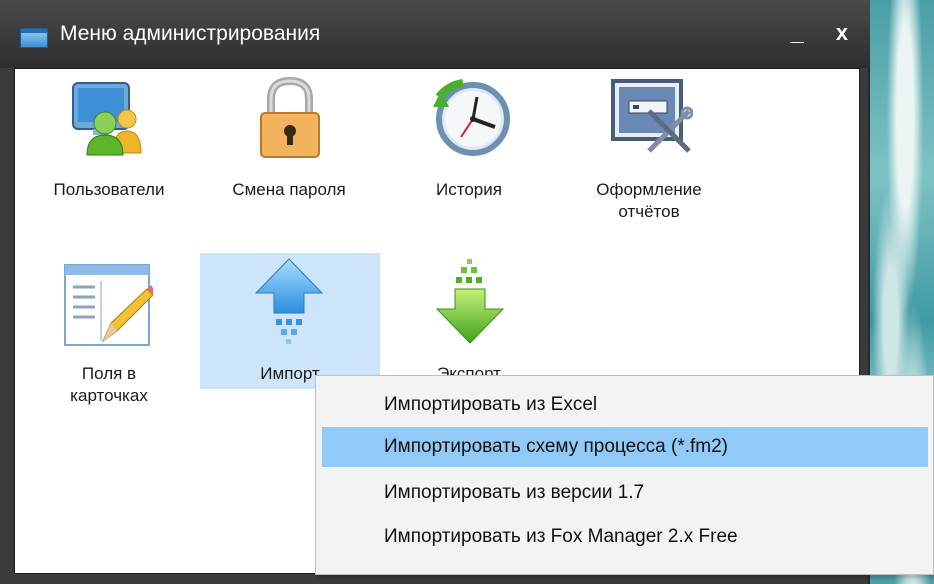 This screenshot has height=584, width=934. I want to click on menu-item-label: Импортировать из Fox Manager 2.x Free, so click(561, 536).